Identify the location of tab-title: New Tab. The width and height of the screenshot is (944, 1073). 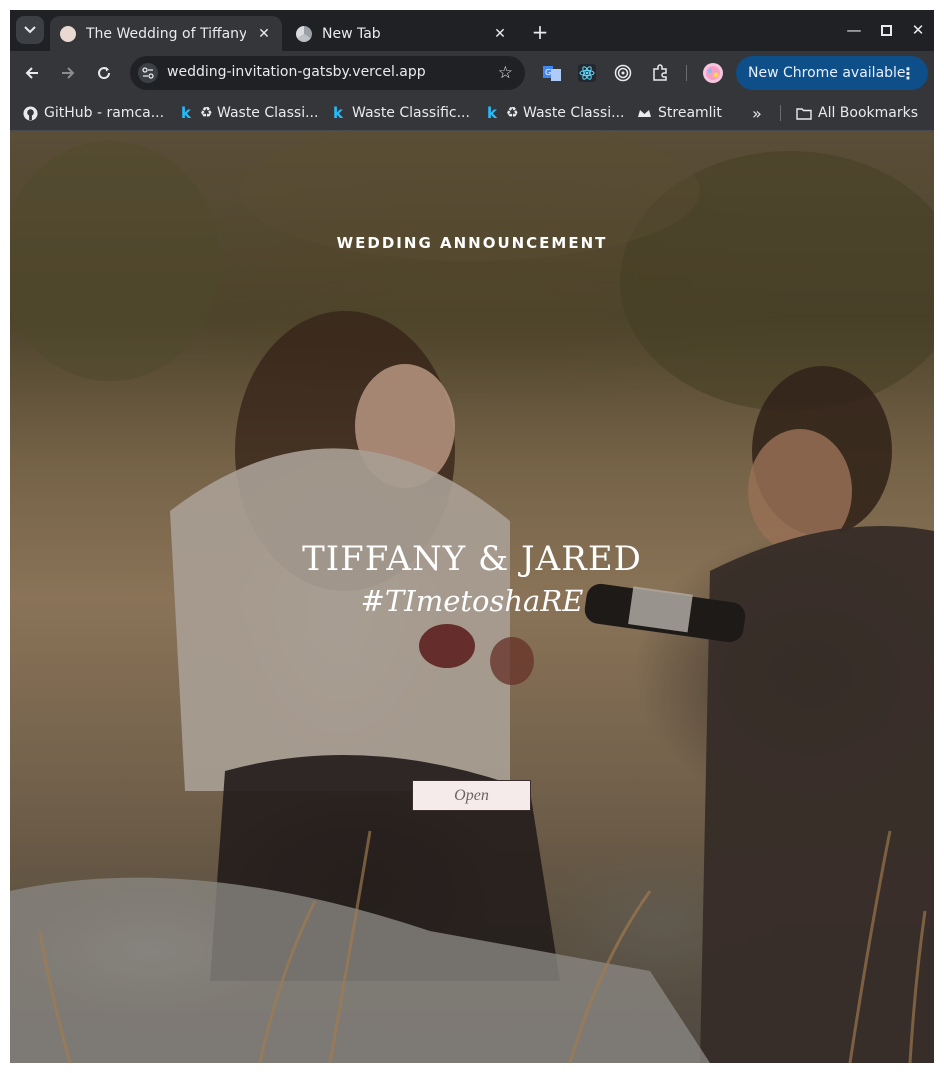
(351, 33).